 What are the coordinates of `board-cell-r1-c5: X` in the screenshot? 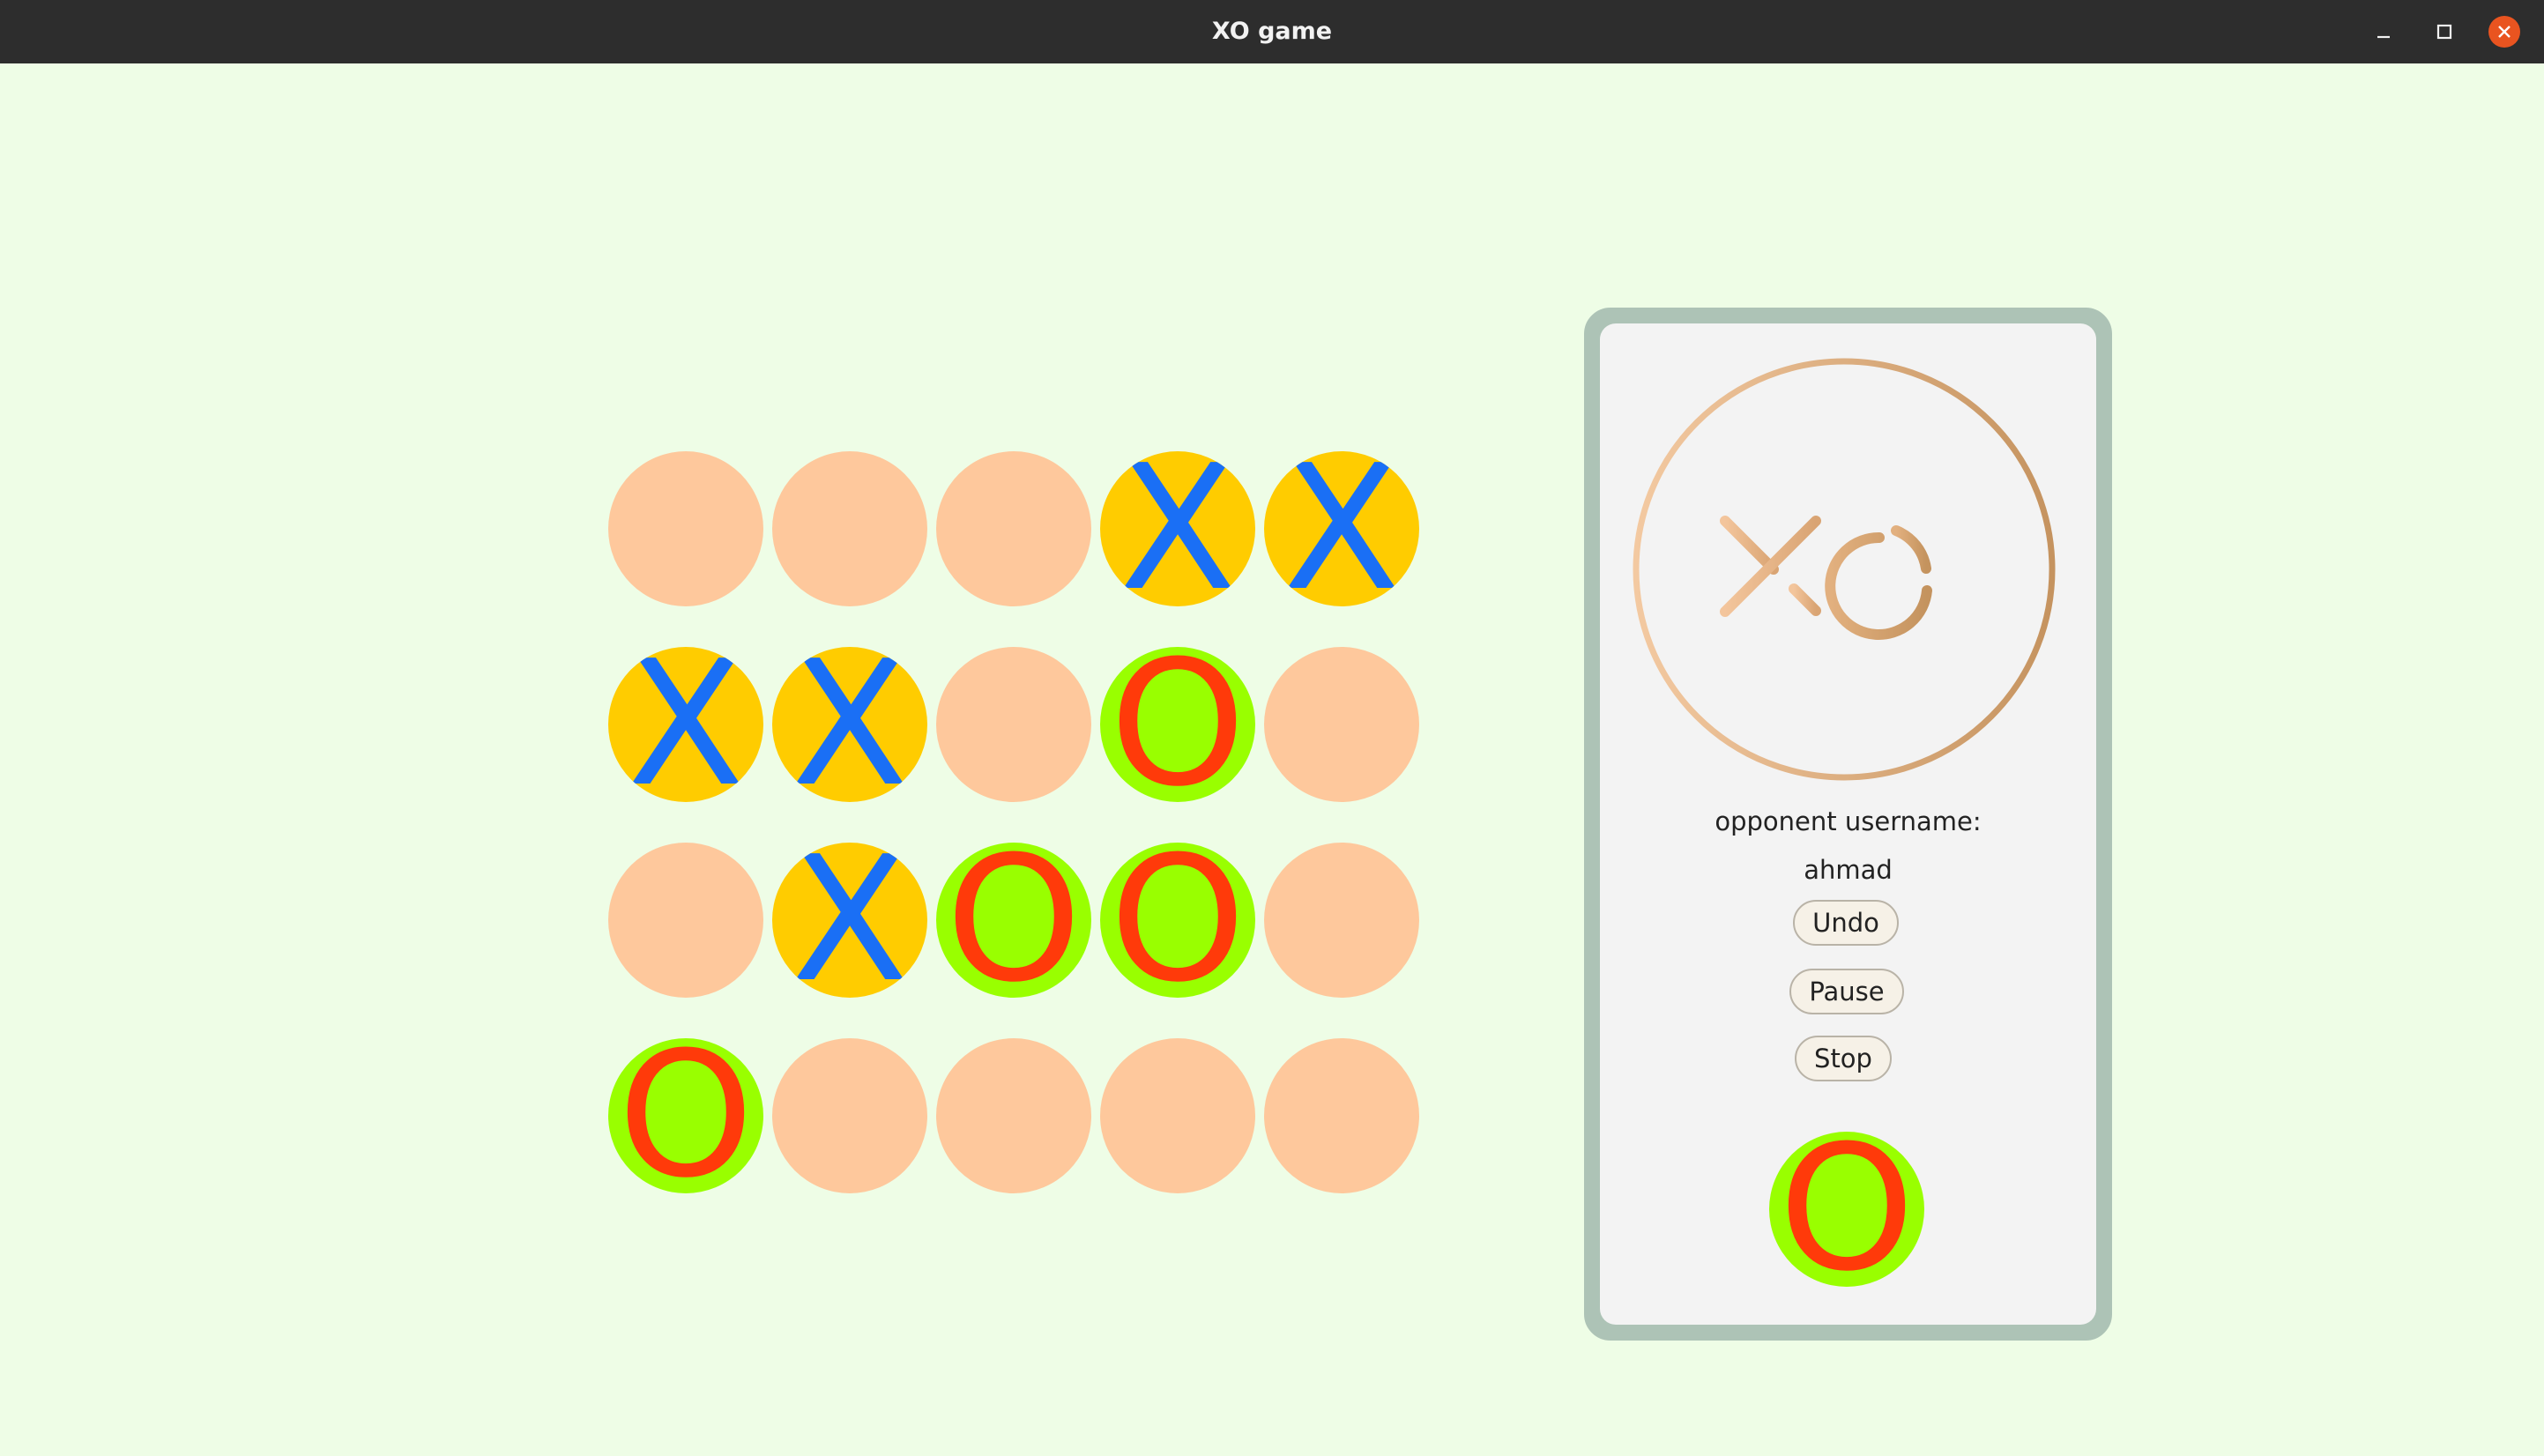 It's located at (1342, 528).